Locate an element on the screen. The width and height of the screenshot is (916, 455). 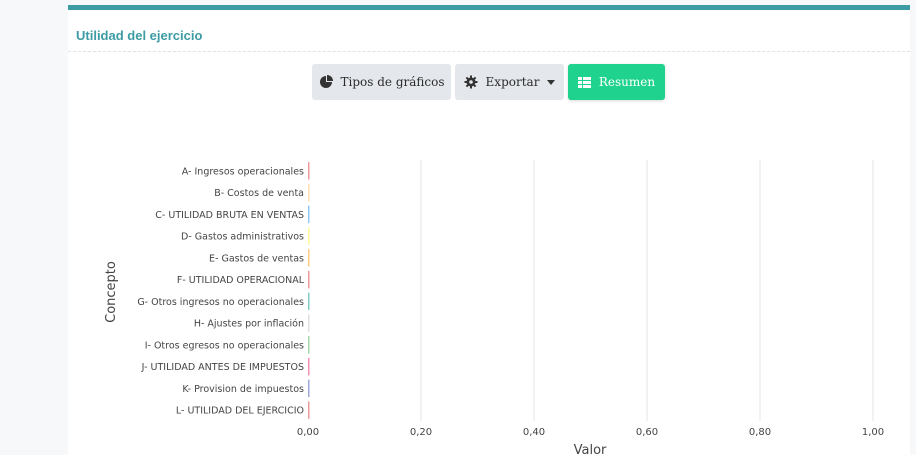
x-axis-title: Valor is located at coordinates (590, 449).